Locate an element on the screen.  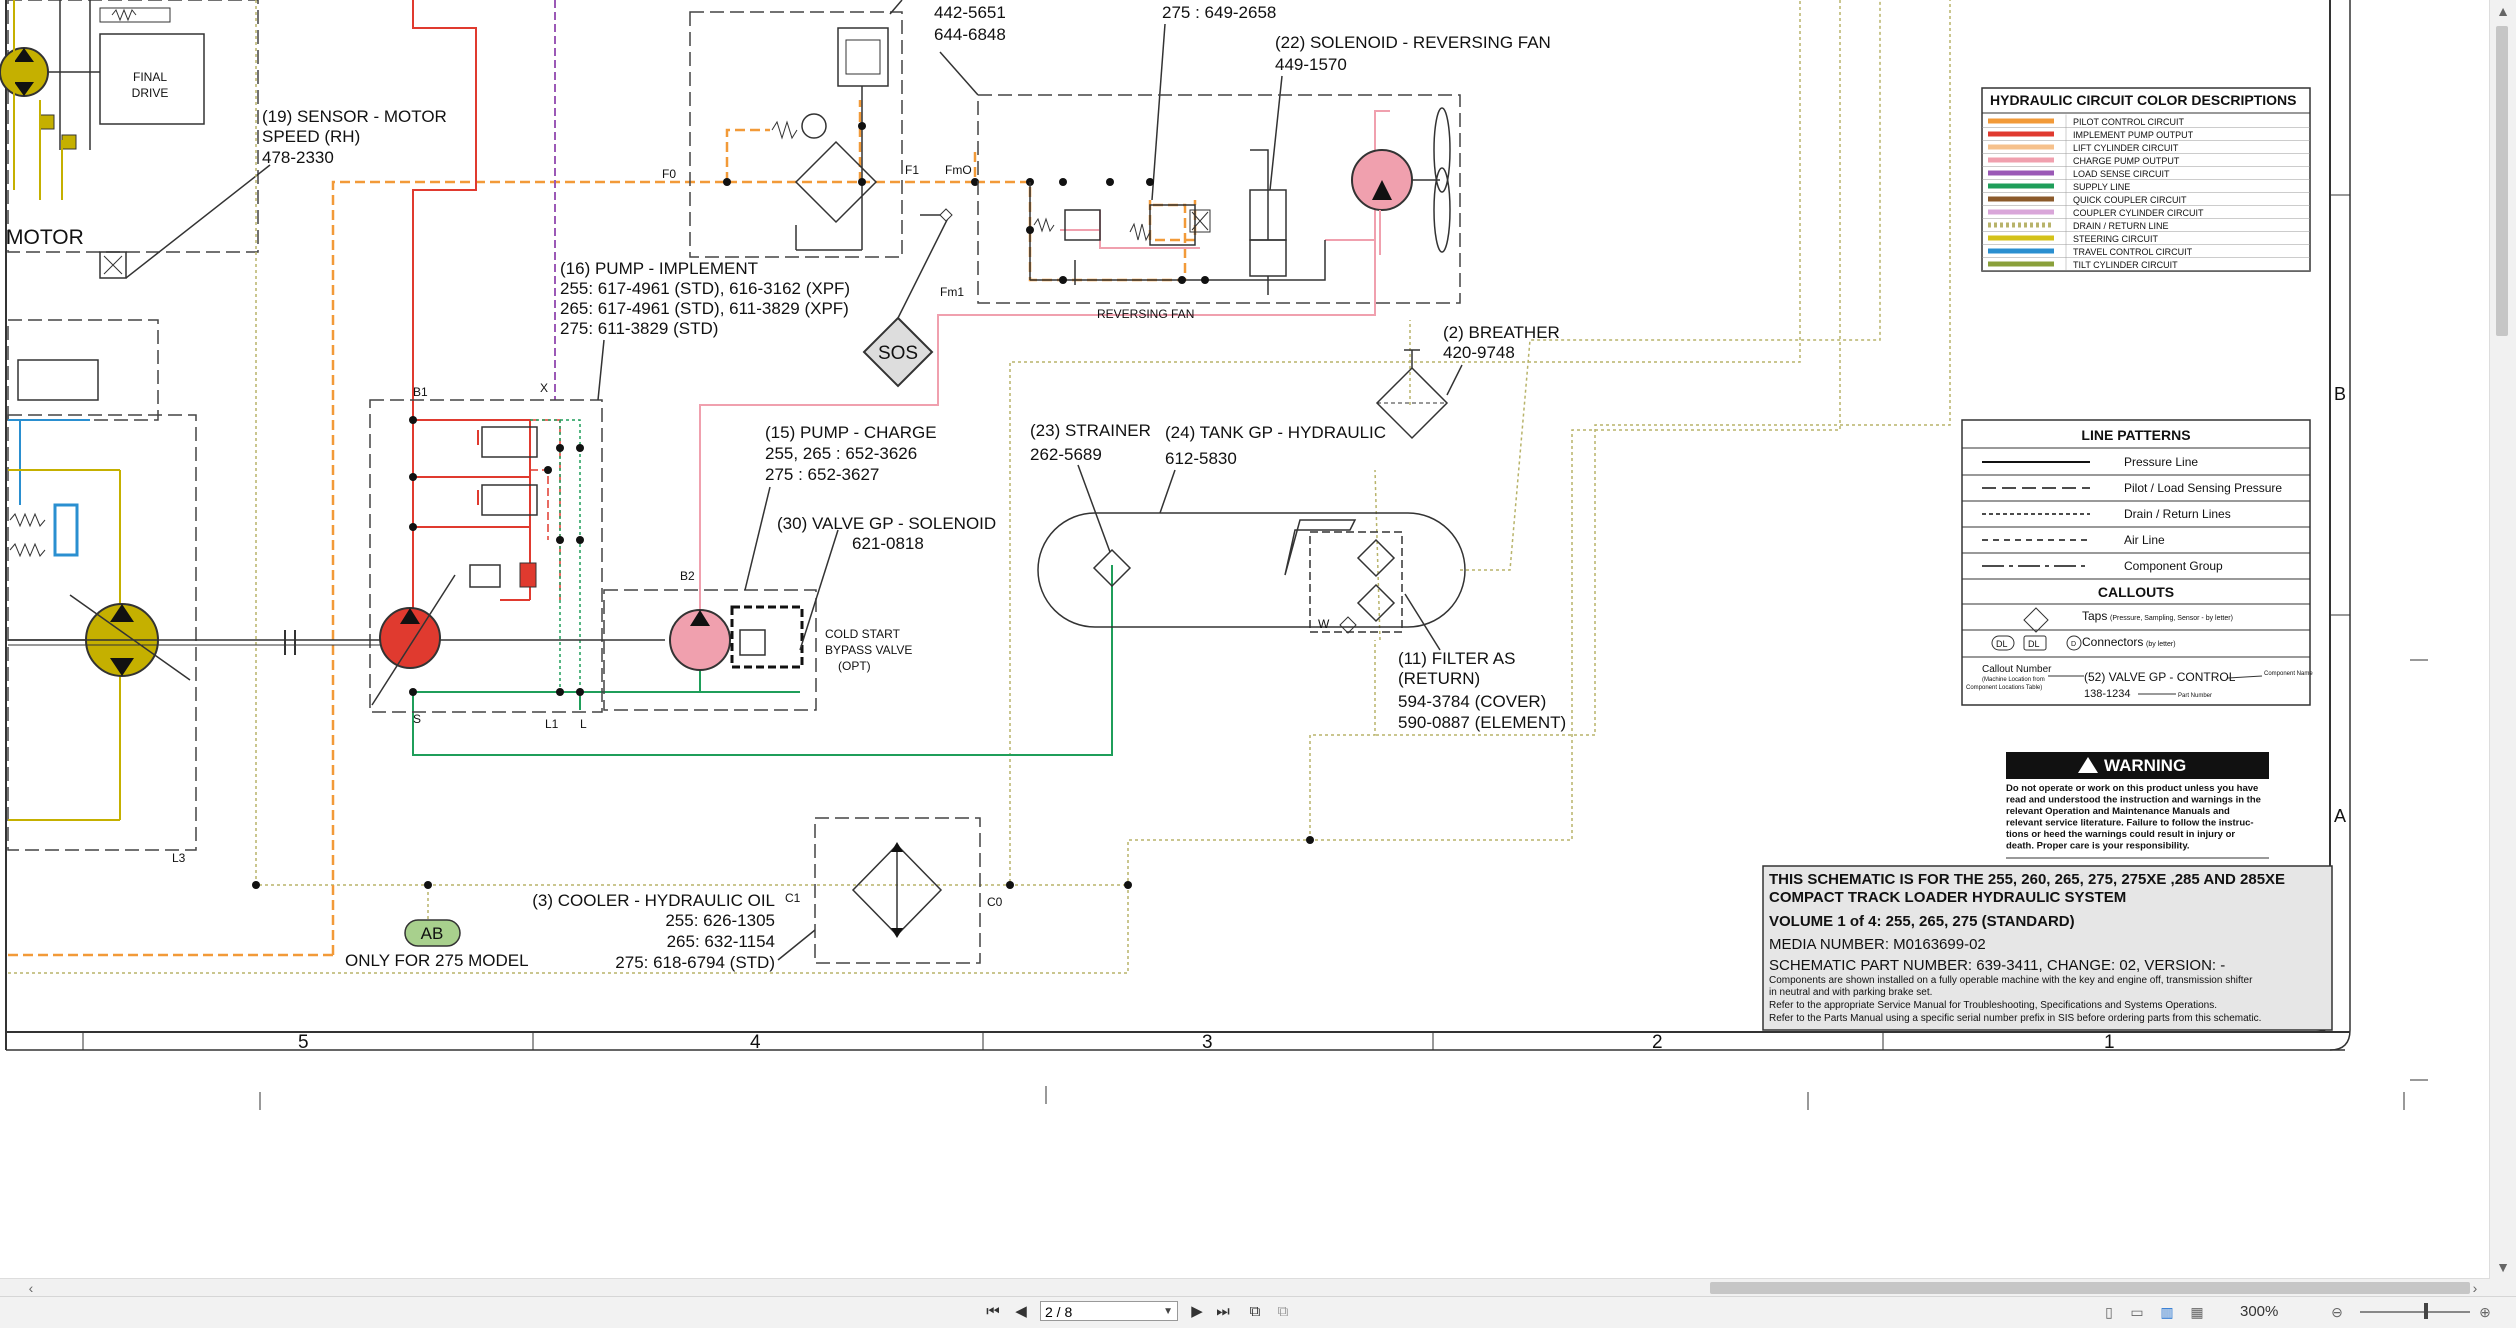
scroll-right-icon: › is located at coordinates (2475, 1288).